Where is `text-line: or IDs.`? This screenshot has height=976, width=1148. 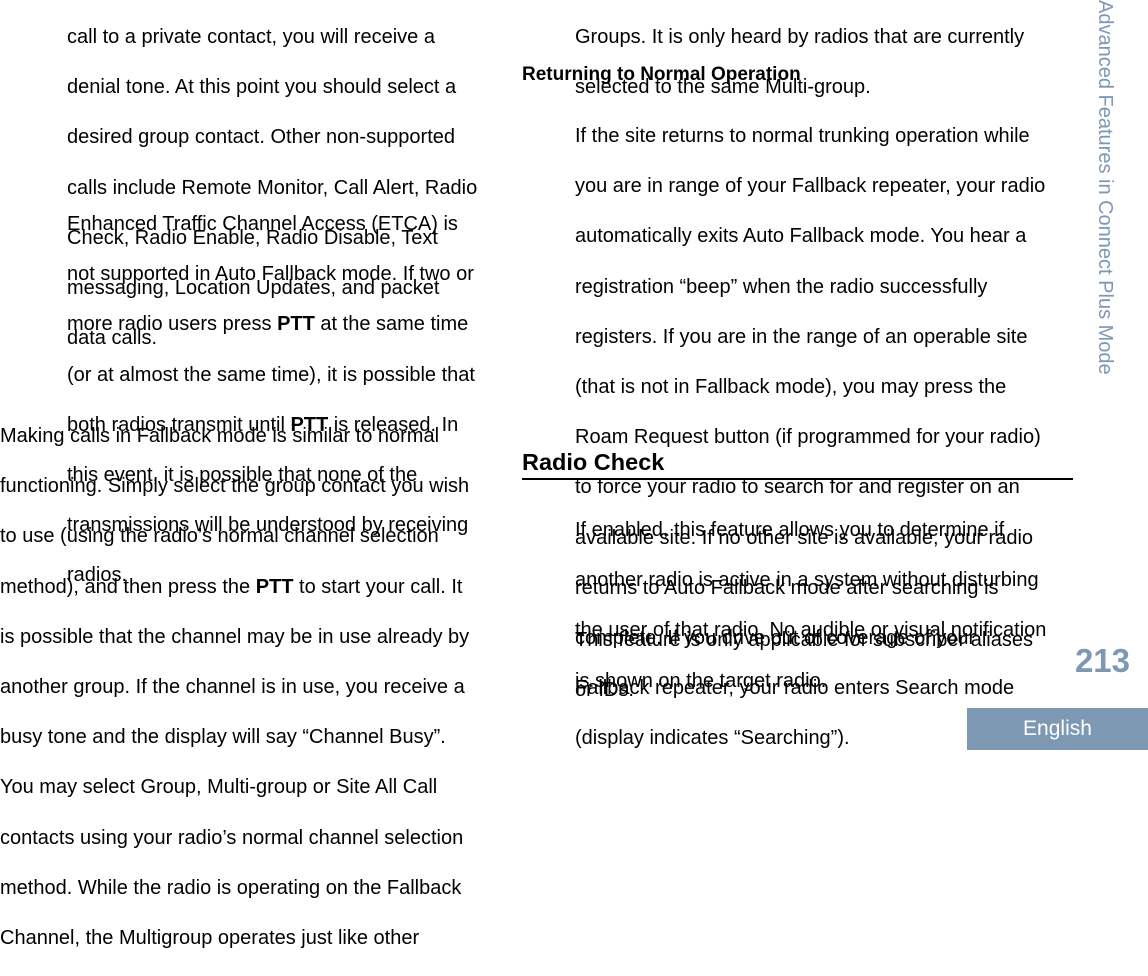 text-line: or IDs. is located at coordinates (604, 690).